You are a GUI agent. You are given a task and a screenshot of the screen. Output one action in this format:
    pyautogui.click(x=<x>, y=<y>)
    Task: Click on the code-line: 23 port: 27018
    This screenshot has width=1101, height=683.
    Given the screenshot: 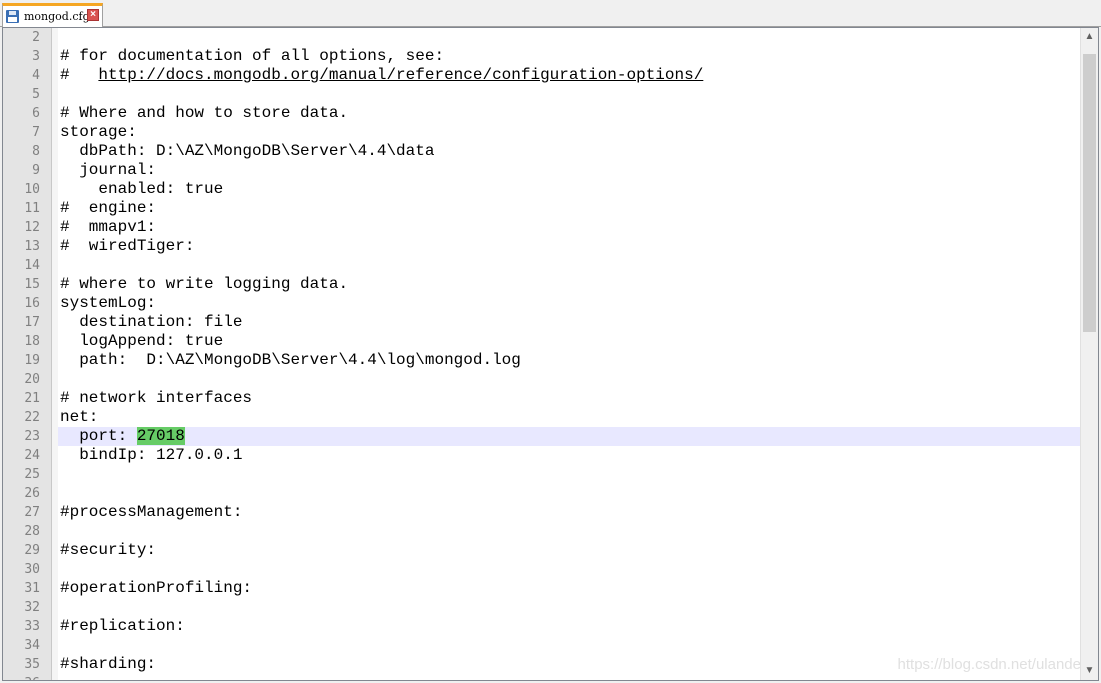 What is the action you would take?
    pyautogui.click(x=541, y=436)
    